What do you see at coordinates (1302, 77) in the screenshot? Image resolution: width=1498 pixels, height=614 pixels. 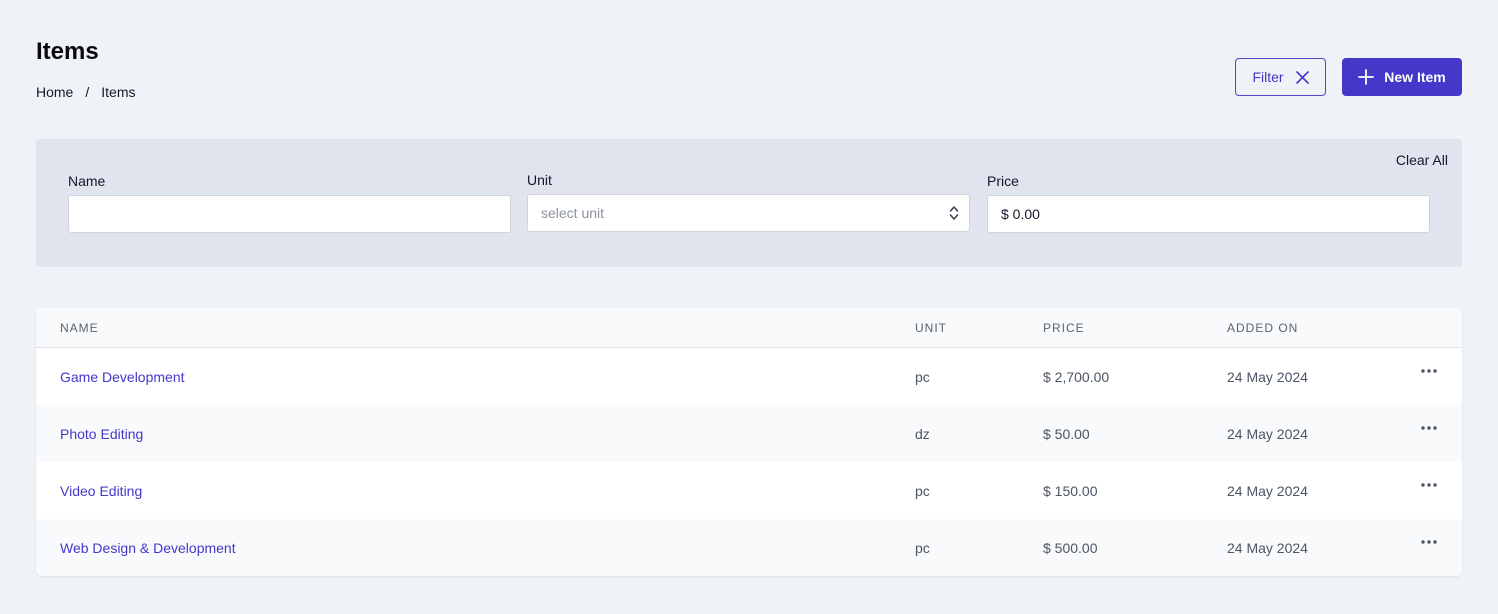 I see `close-icon` at bounding box center [1302, 77].